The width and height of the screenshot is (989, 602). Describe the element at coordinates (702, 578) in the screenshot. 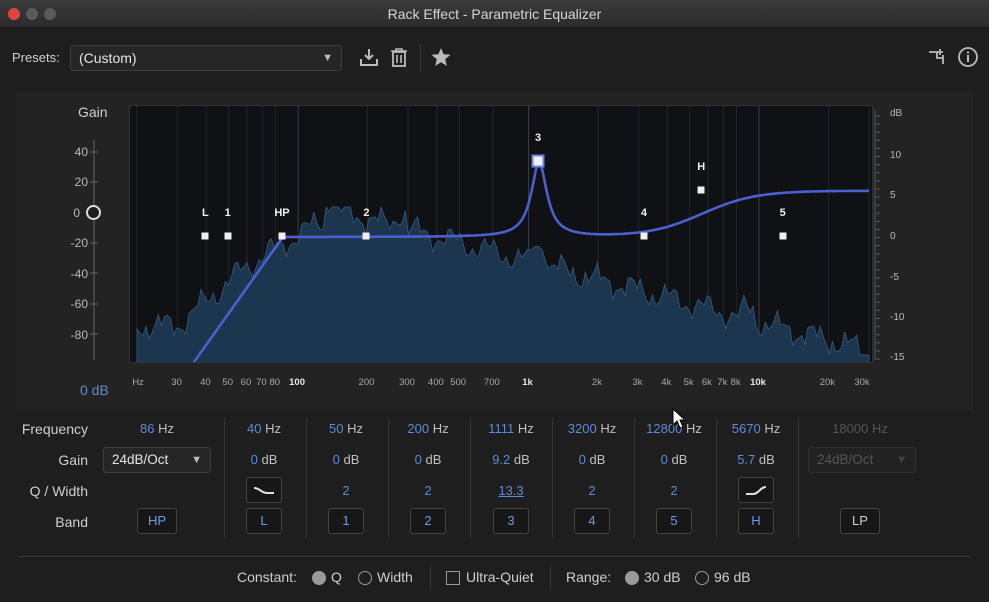

I see `range-96db-radio` at that location.